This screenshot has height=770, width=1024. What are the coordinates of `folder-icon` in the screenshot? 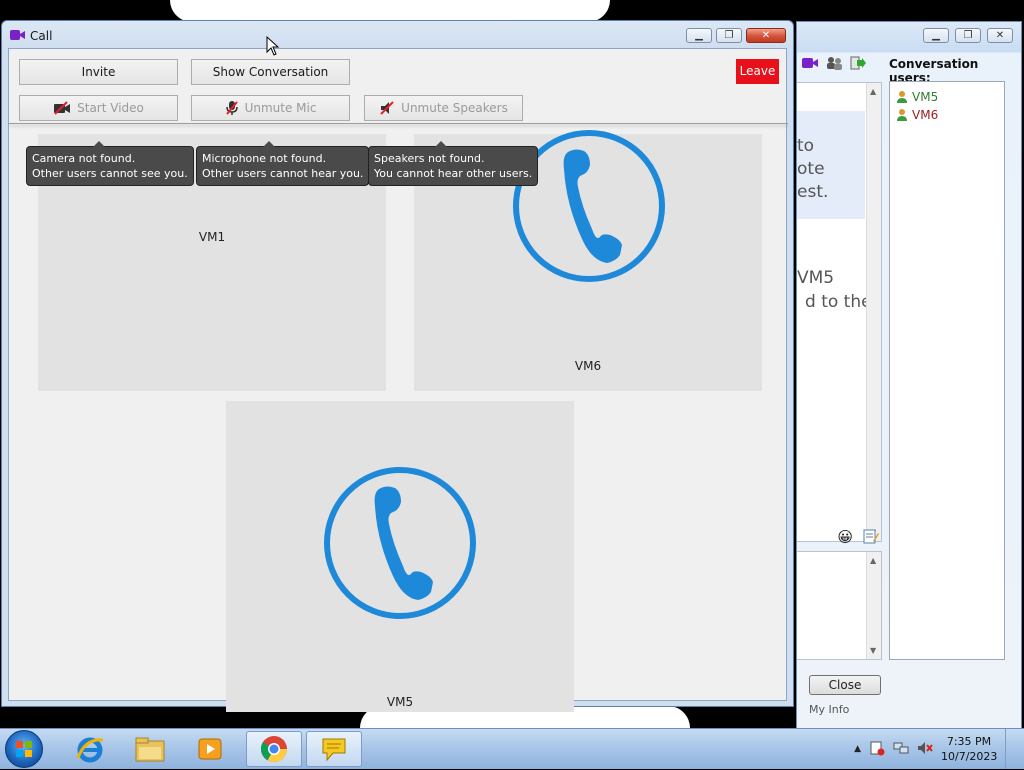 It's located at (150, 749).